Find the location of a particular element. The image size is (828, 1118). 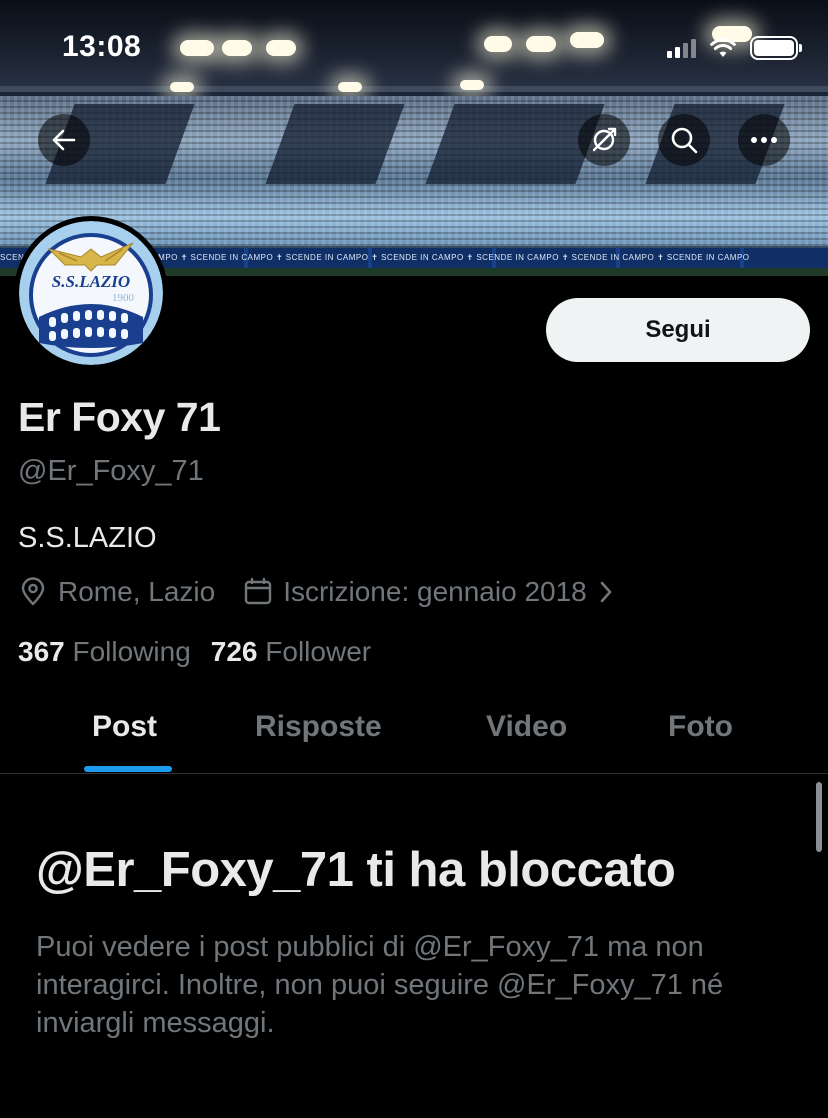

more-icon is located at coordinates (764, 140).